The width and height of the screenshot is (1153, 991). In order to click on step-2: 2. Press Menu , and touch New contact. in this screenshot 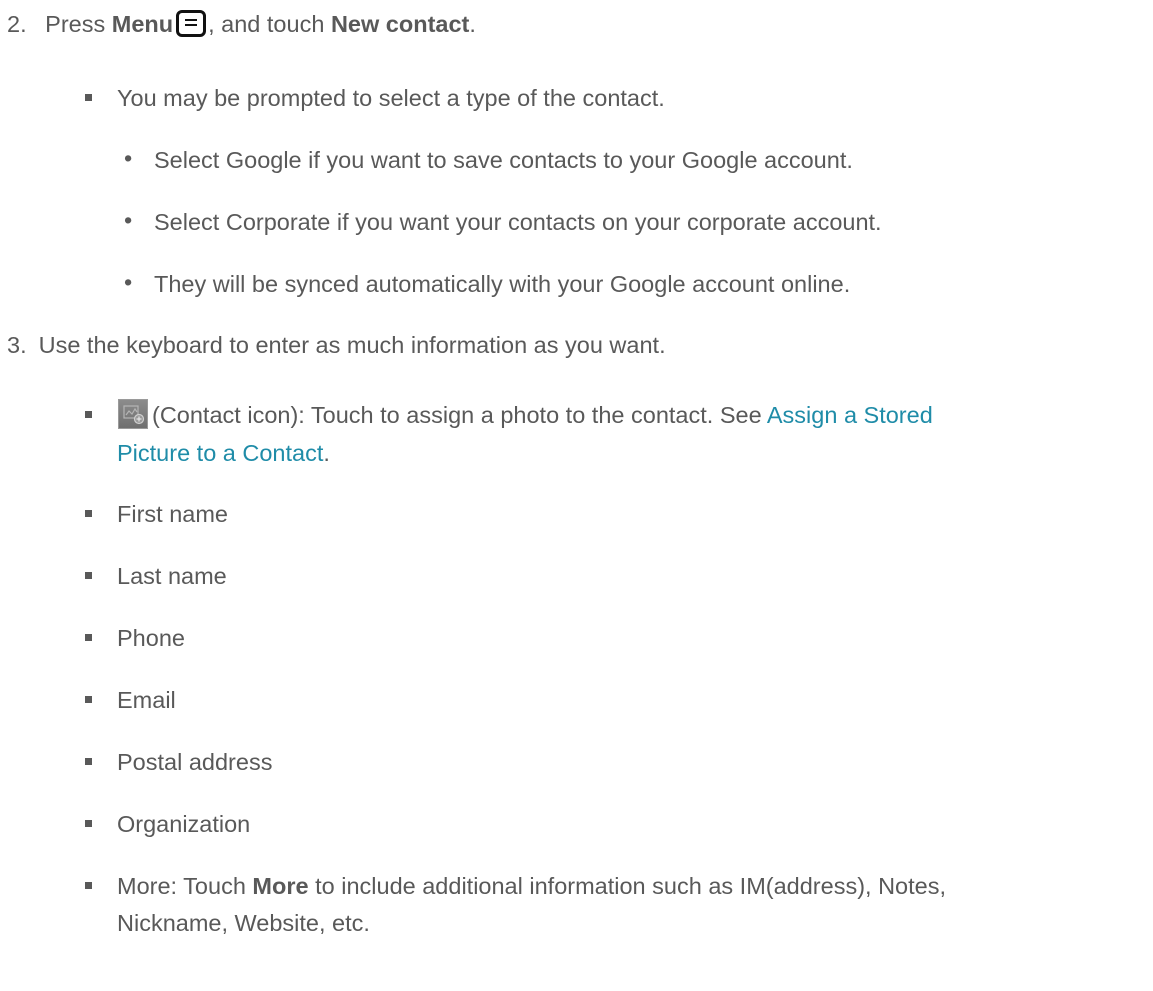, I will do `click(241, 24)`.